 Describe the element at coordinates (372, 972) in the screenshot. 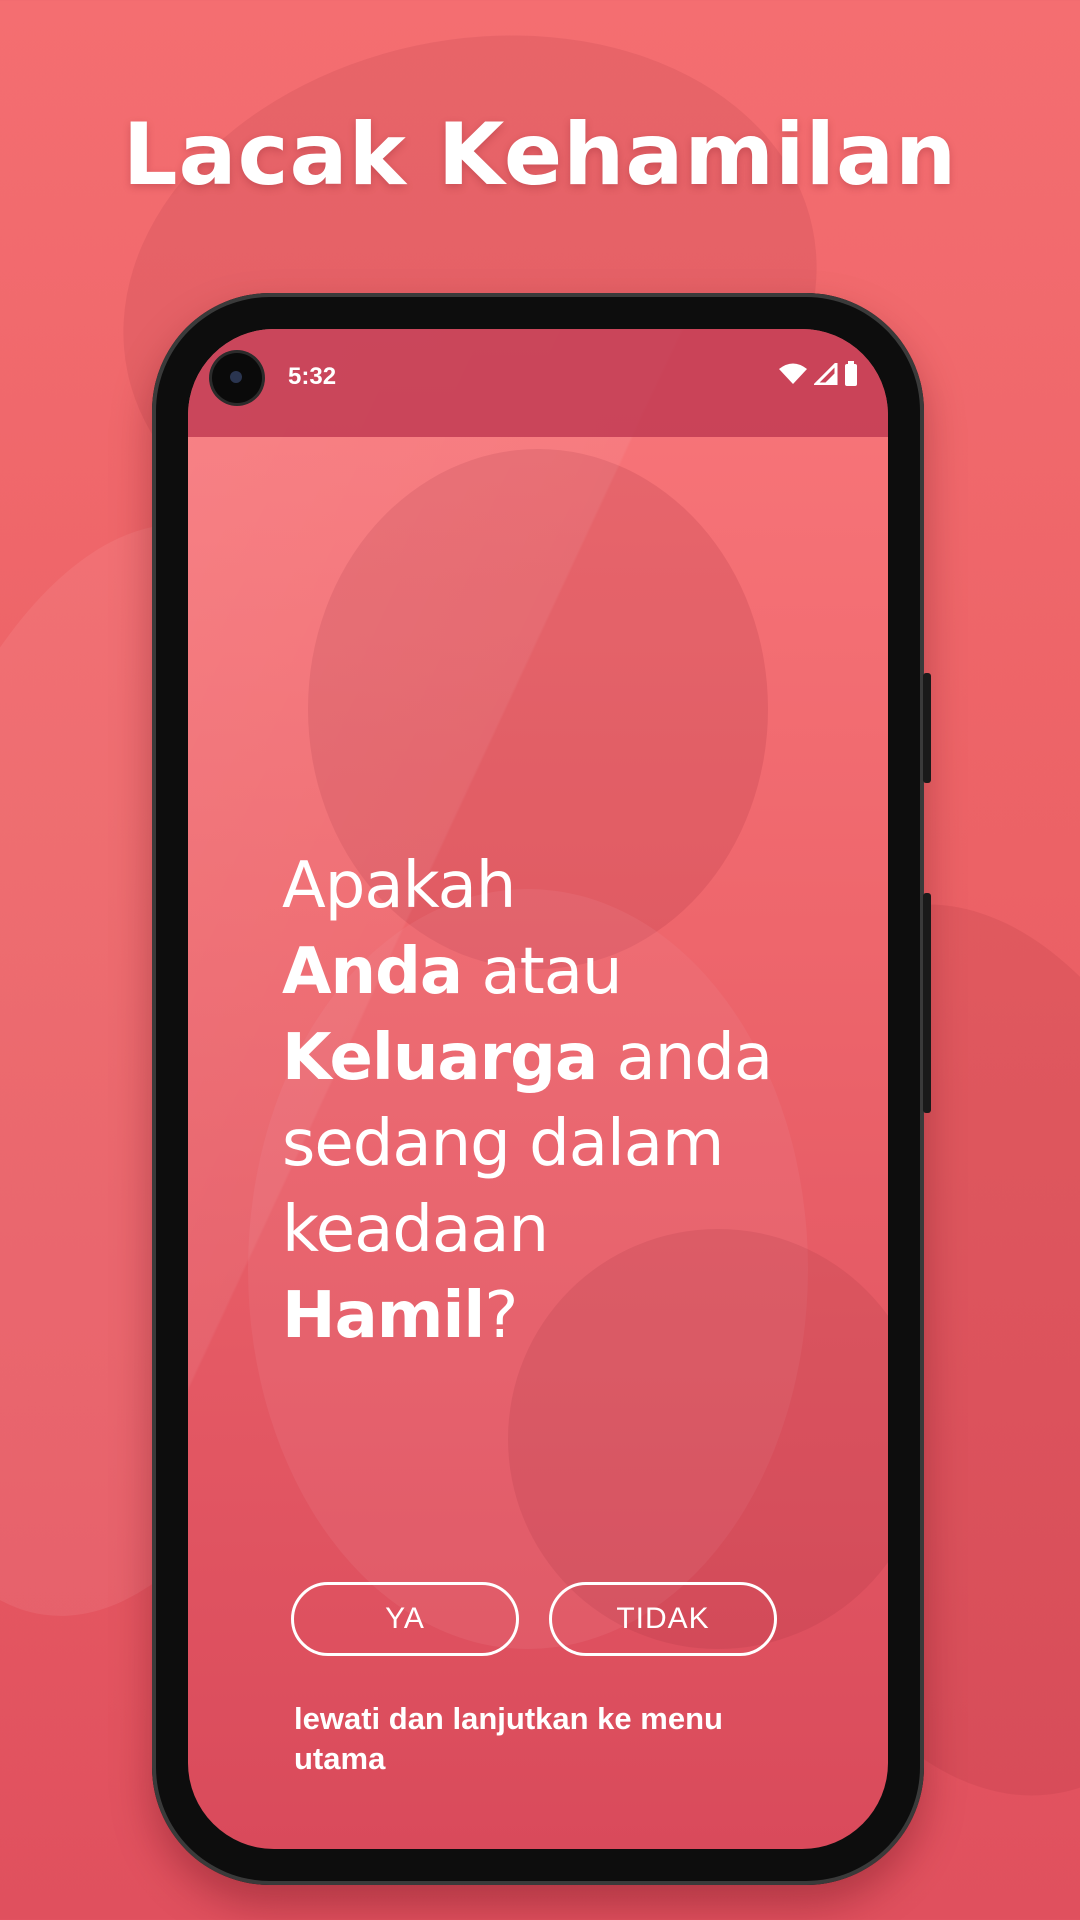

I see `question-emphasis: Anda` at that location.